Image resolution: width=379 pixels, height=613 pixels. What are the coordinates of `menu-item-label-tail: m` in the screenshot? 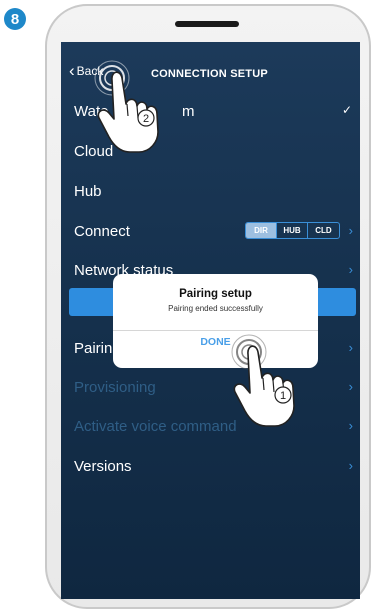 It's located at (188, 111).